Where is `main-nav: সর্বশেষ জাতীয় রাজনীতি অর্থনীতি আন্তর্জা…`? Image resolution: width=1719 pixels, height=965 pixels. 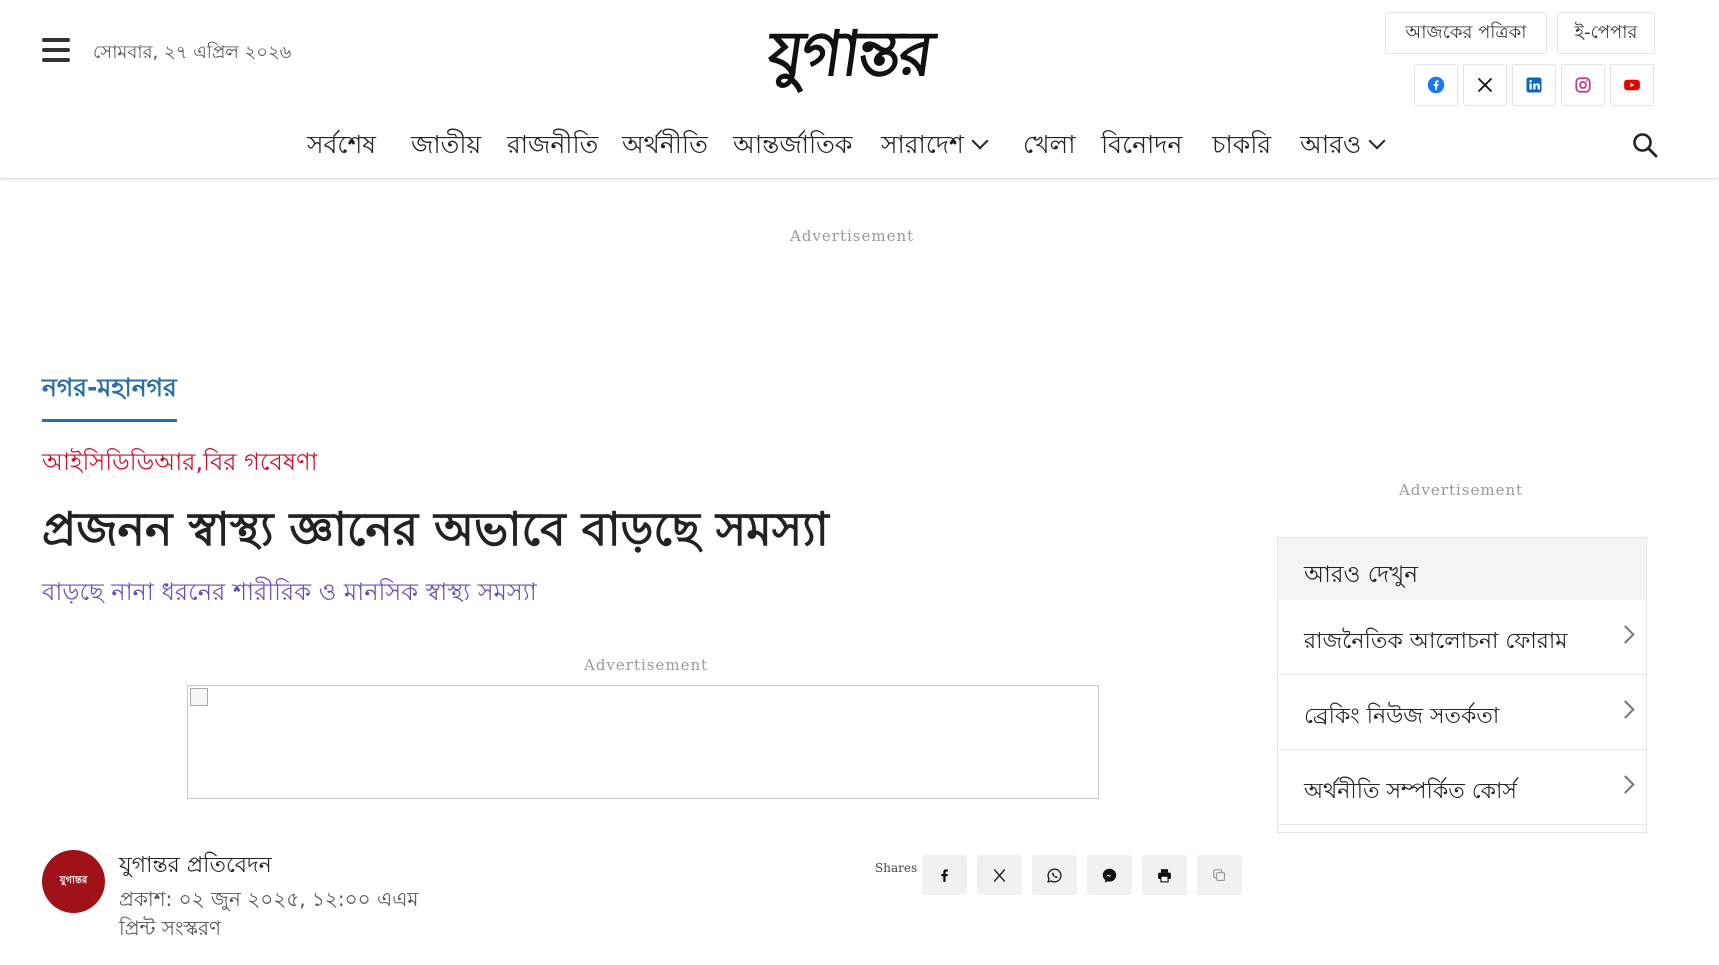
main-nav: সর্বশেষ জাতীয় রাজনীতি অর্থনীতি আন্তর্জা… is located at coordinates (859, 145).